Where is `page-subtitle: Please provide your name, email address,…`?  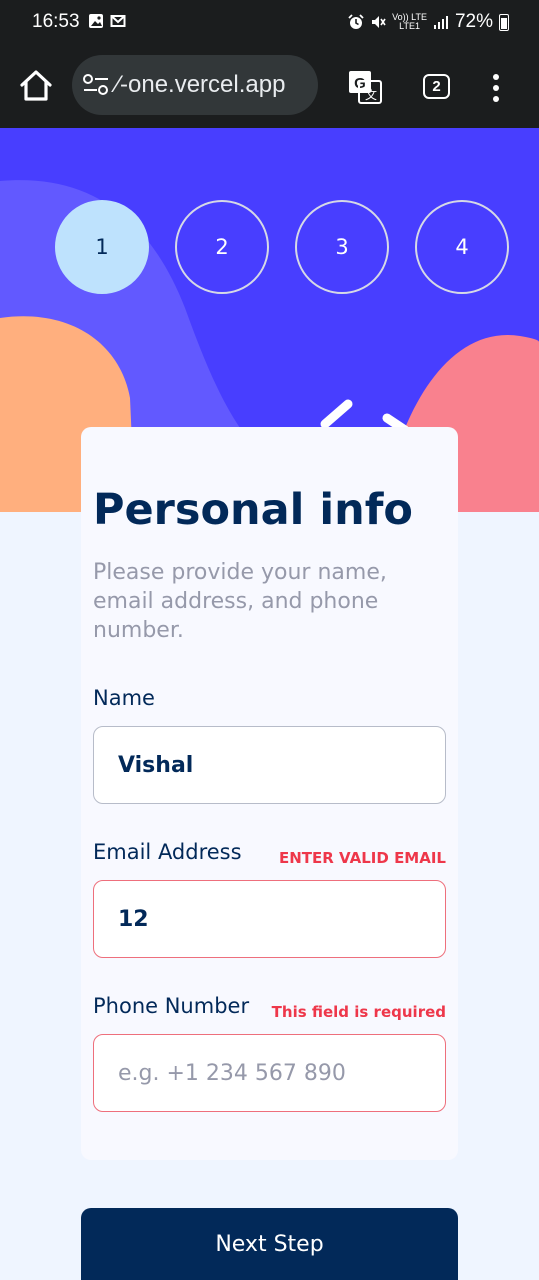
page-subtitle: Please provide your name, email address,… is located at coordinates (240, 601).